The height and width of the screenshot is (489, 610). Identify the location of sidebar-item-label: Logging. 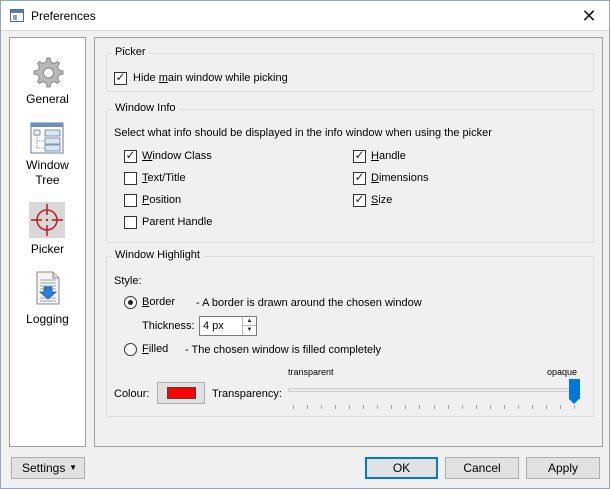
(47, 319).